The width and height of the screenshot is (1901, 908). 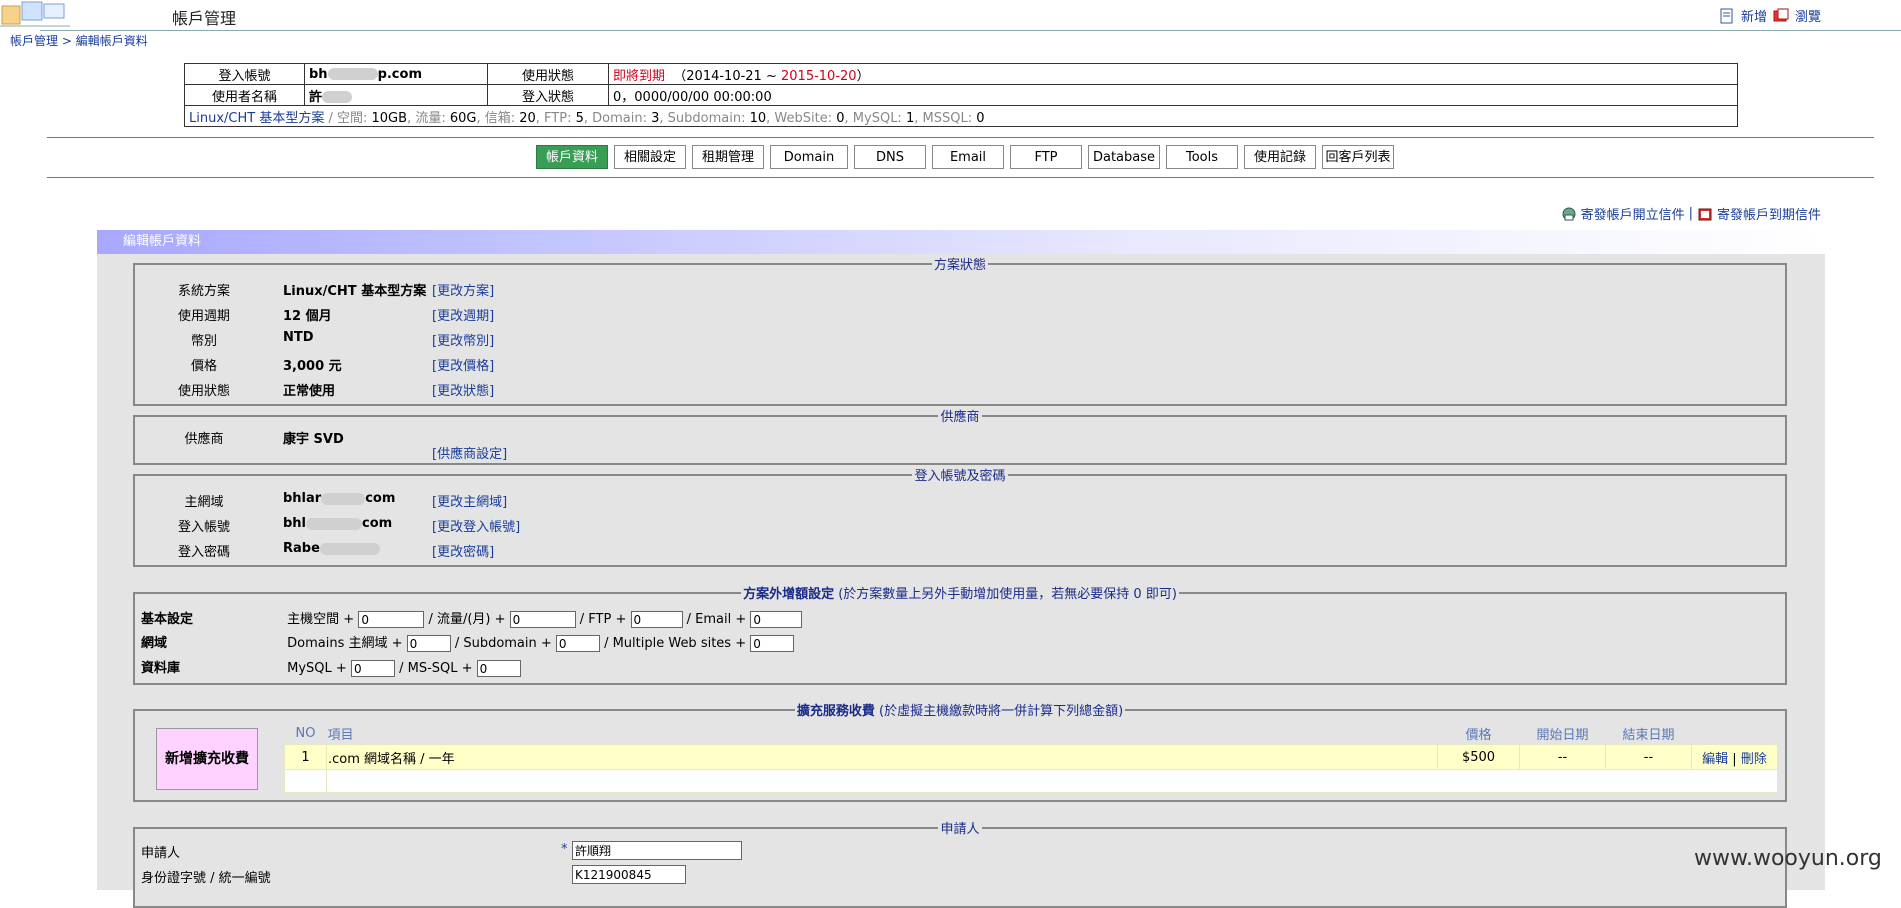 What do you see at coordinates (1280, 157) in the screenshot?
I see `tab-usage-log: 使用記錄` at bounding box center [1280, 157].